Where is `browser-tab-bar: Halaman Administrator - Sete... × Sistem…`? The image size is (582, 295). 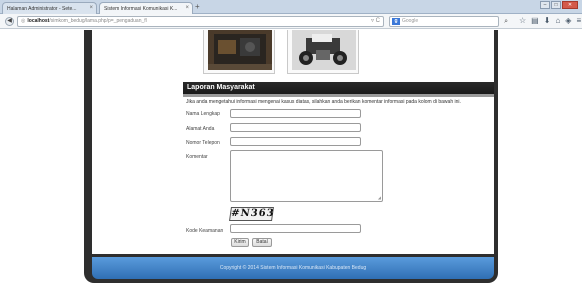 browser-tab-bar: Halaman Administrator - Sete... × Sistem… is located at coordinates (291, 7).